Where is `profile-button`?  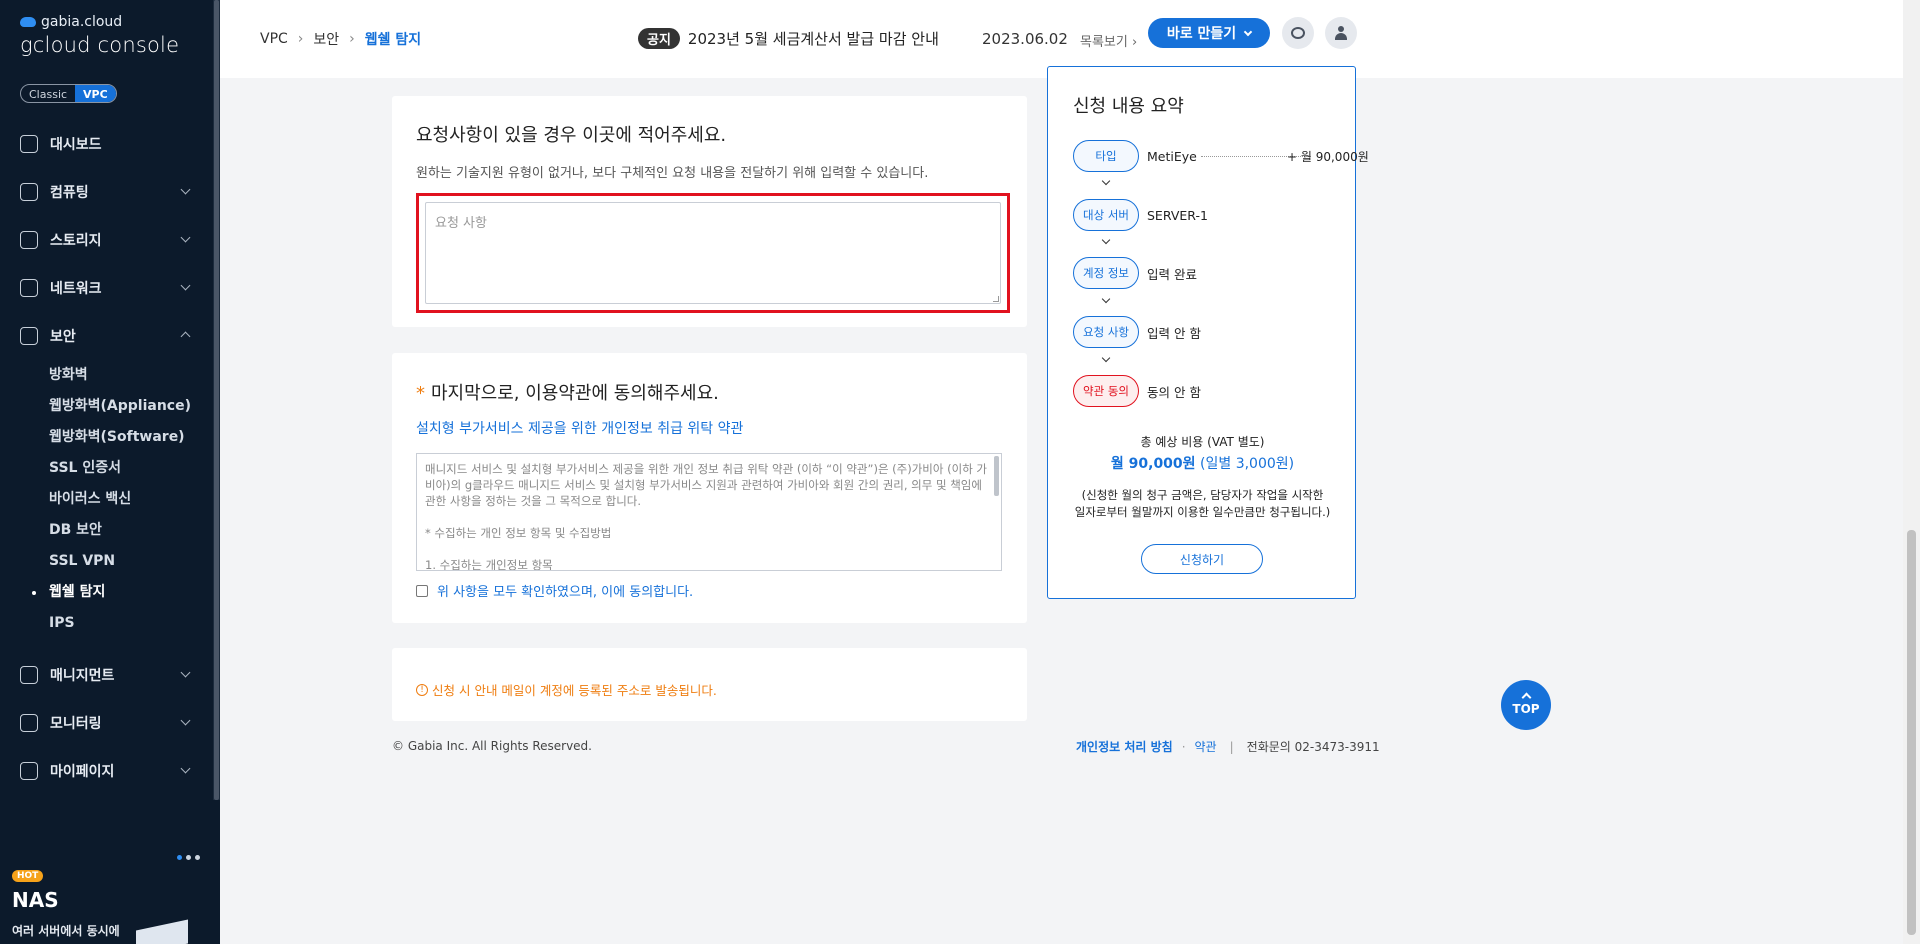
profile-button is located at coordinates (1341, 33).